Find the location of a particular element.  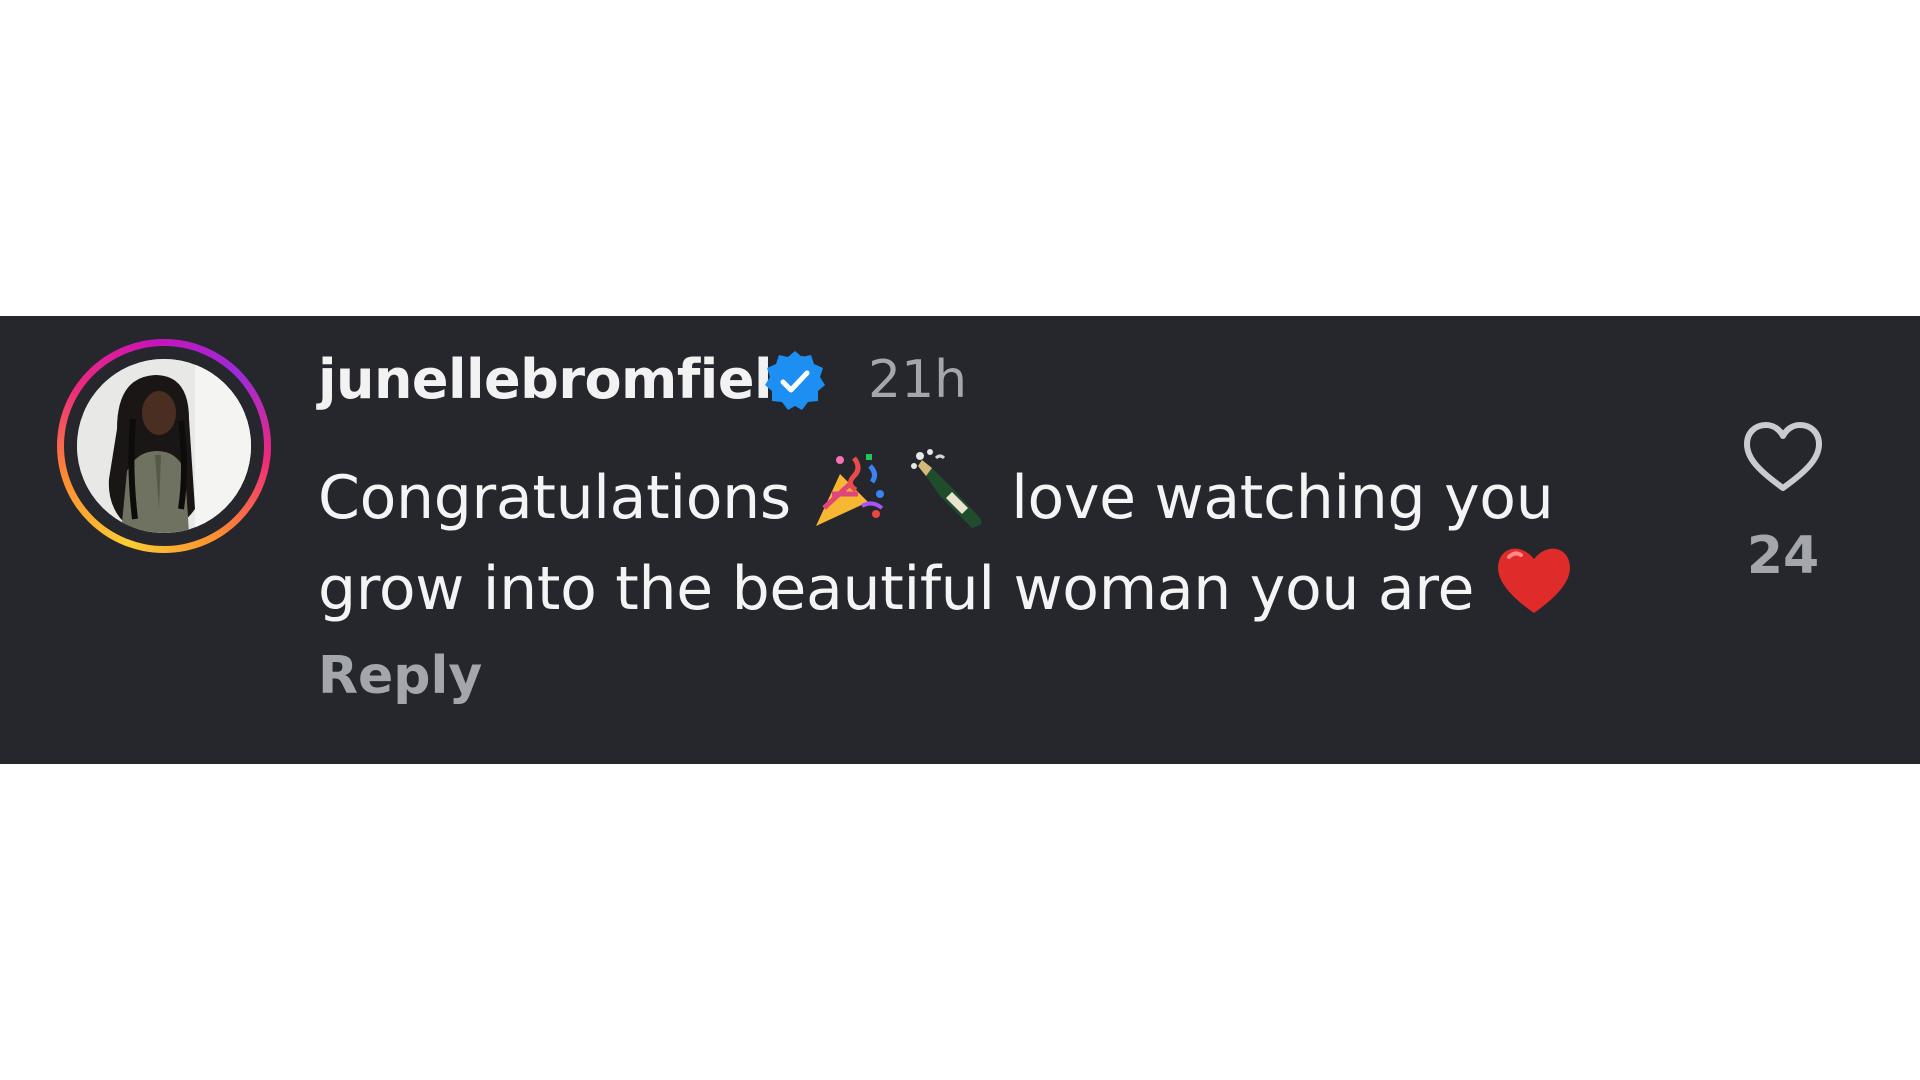

comment-text-line-2: grow into the beautiful woman you are is located at coordinates (983, 584).